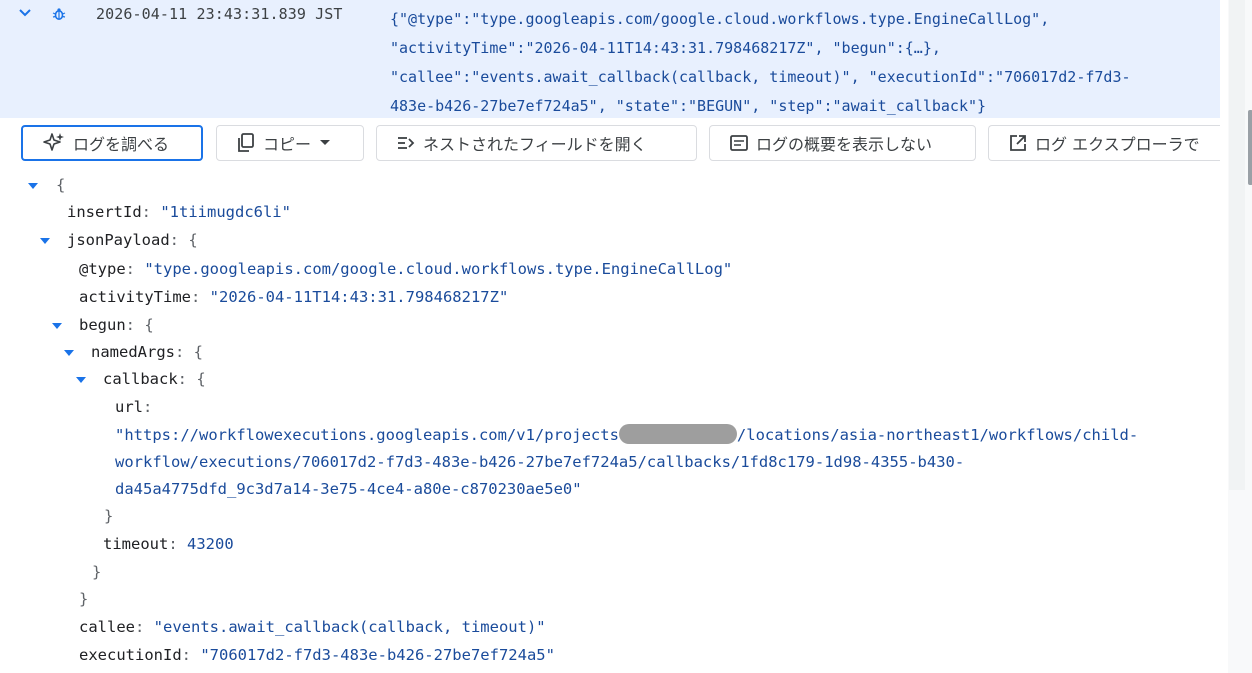  I want to click on debug-bug-icon, so click(59, 14).